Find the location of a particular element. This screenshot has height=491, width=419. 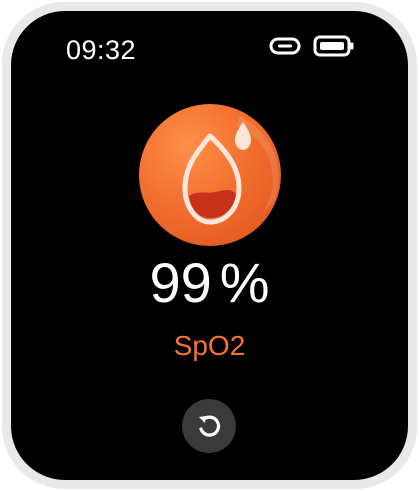

battery-icon is located at coordinates (333, 46).